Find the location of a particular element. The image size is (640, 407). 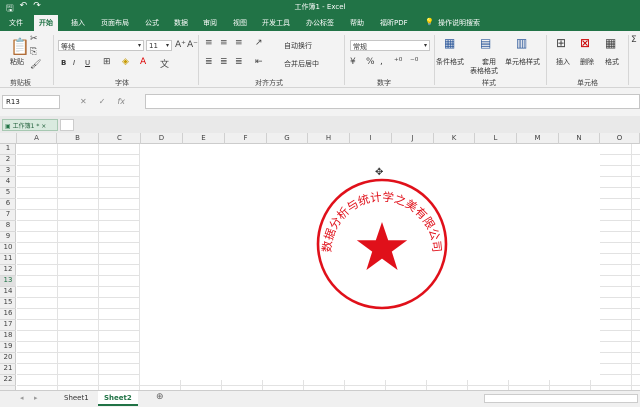

italic-button: I is located at coordinates (74, 63).